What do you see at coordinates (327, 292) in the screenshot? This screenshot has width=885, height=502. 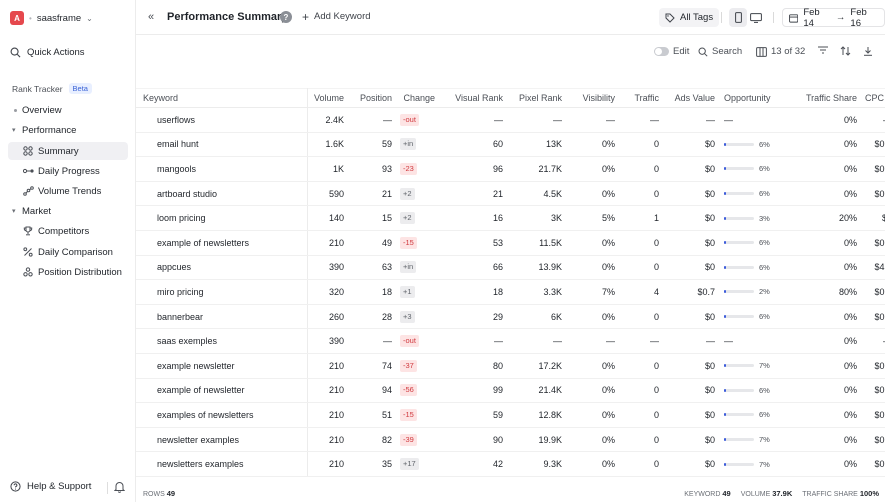 I see `cell-volume: 320` at bounding box center [327, 292].